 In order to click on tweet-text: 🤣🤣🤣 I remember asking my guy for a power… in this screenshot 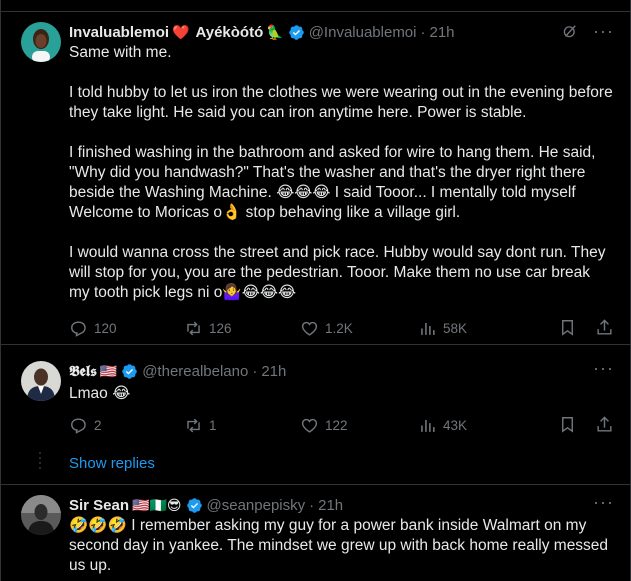, I will do `click(339, 545)`.